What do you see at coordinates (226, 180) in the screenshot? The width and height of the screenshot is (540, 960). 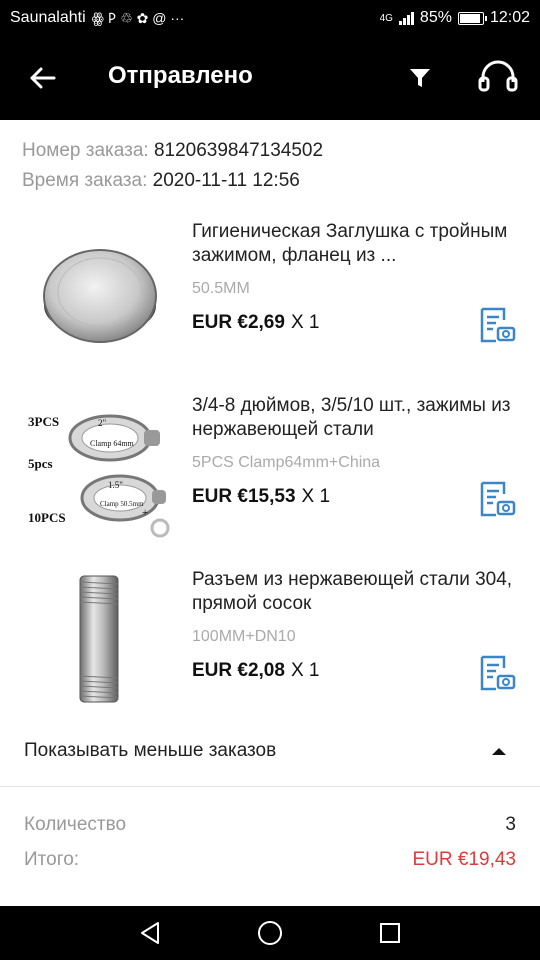 I see `order-time-value: 2020-11-11 12:56` at bounding box center [226, 180].